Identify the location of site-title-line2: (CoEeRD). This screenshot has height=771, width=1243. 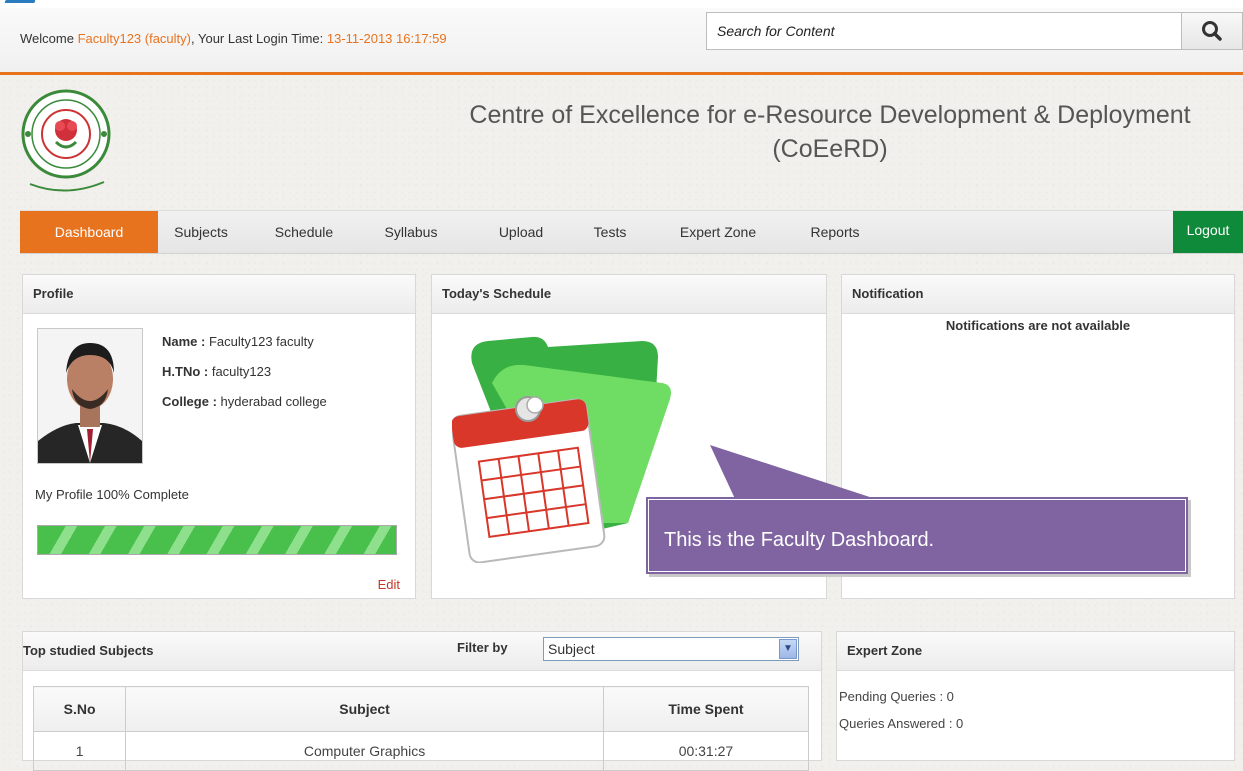
(830, 149).